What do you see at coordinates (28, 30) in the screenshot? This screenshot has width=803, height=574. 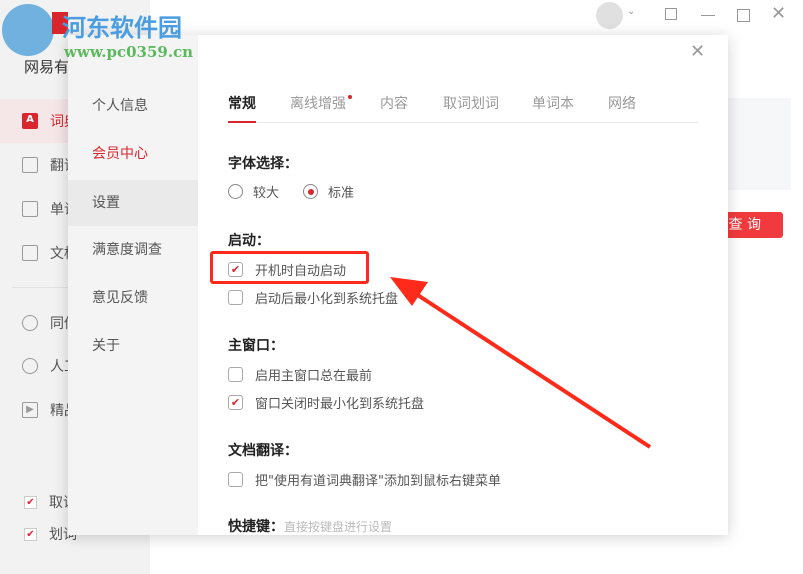 I see `watermark-logo` at bounding box center [28, 30].